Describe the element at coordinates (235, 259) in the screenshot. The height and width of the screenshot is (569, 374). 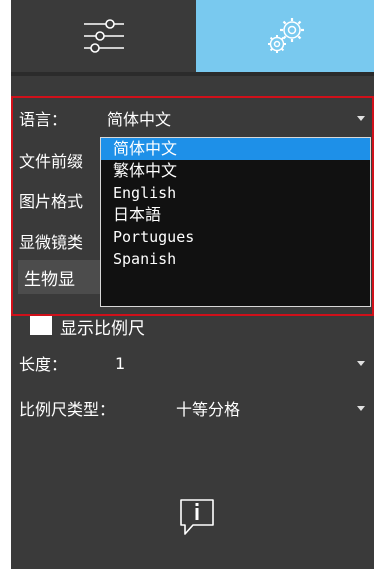
I see `dropdown-option-spanish: Spanish` at that location.